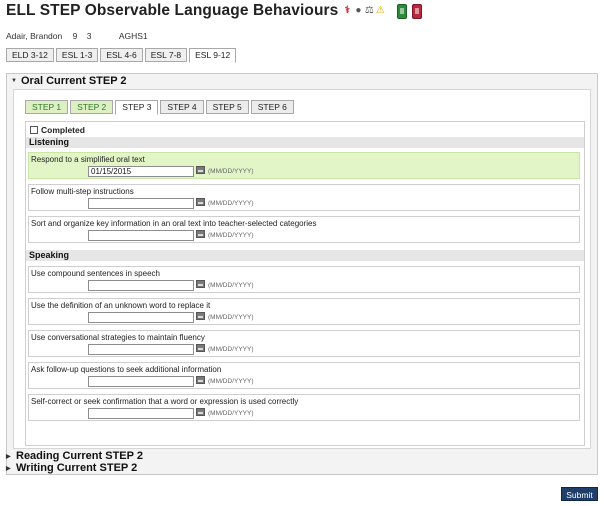 This screenshot has width=604, height=506. I want to click on tab-esl-7-8: ESL 7-8, so click(166, 55).